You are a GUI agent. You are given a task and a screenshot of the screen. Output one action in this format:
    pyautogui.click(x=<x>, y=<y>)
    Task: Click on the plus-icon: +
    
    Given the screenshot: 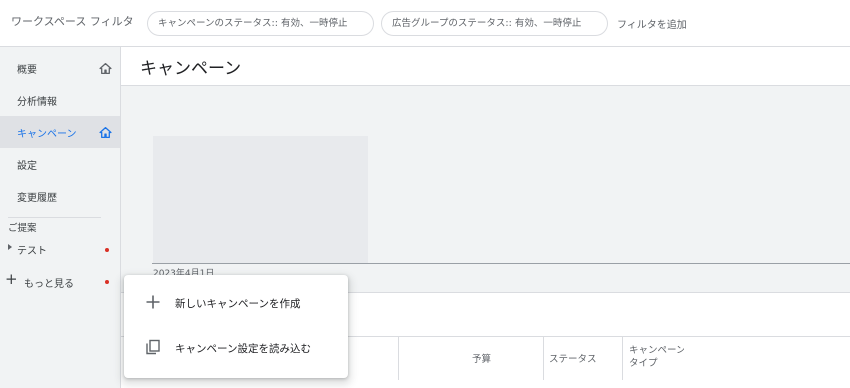 What is the action you would take?
    pyautogui.click(x=11, y=279)
    